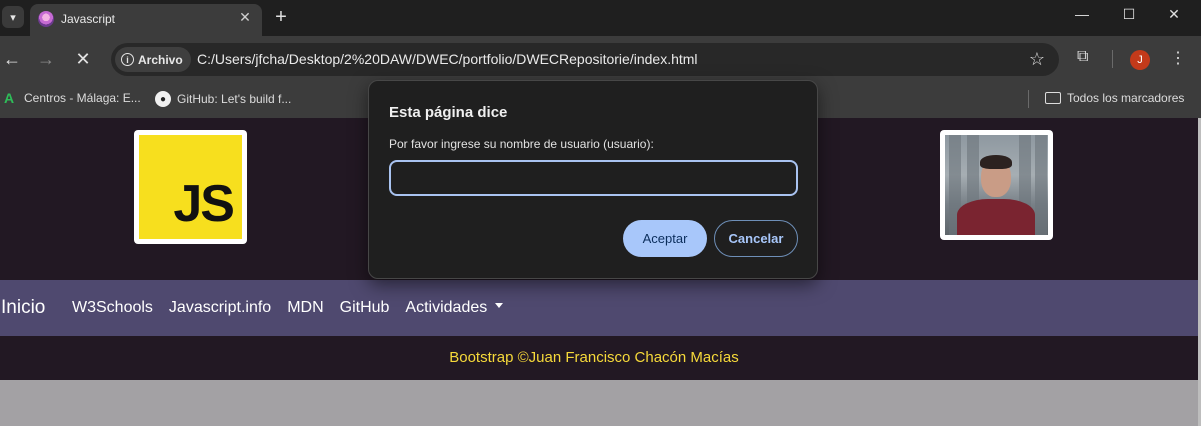  I want to click on new-tab-button: +, so click(281, 17).